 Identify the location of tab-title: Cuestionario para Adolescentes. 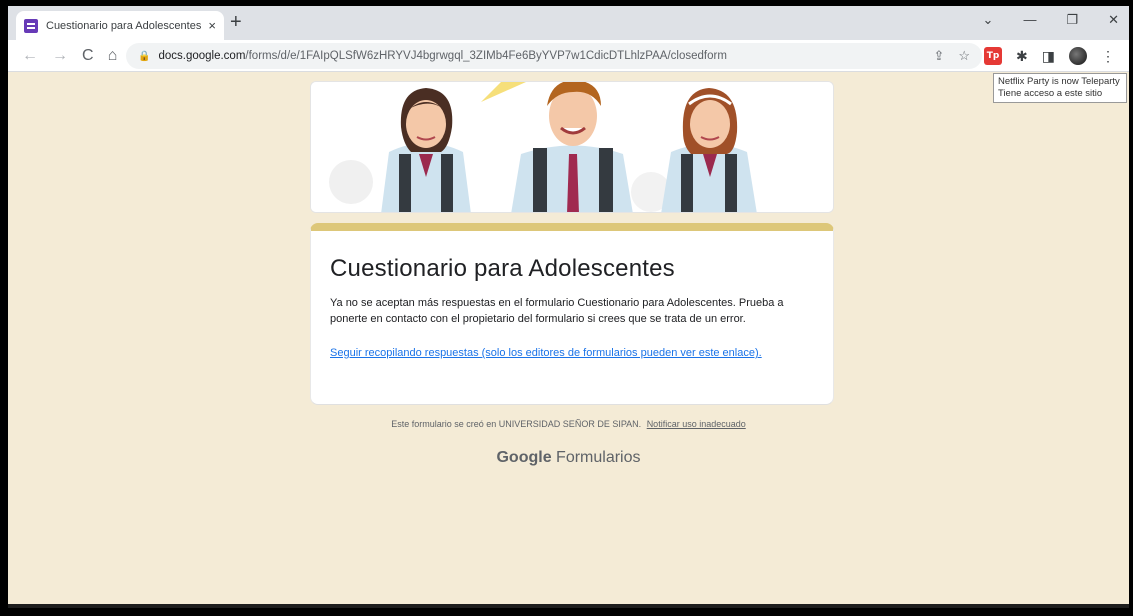
(124, 25).